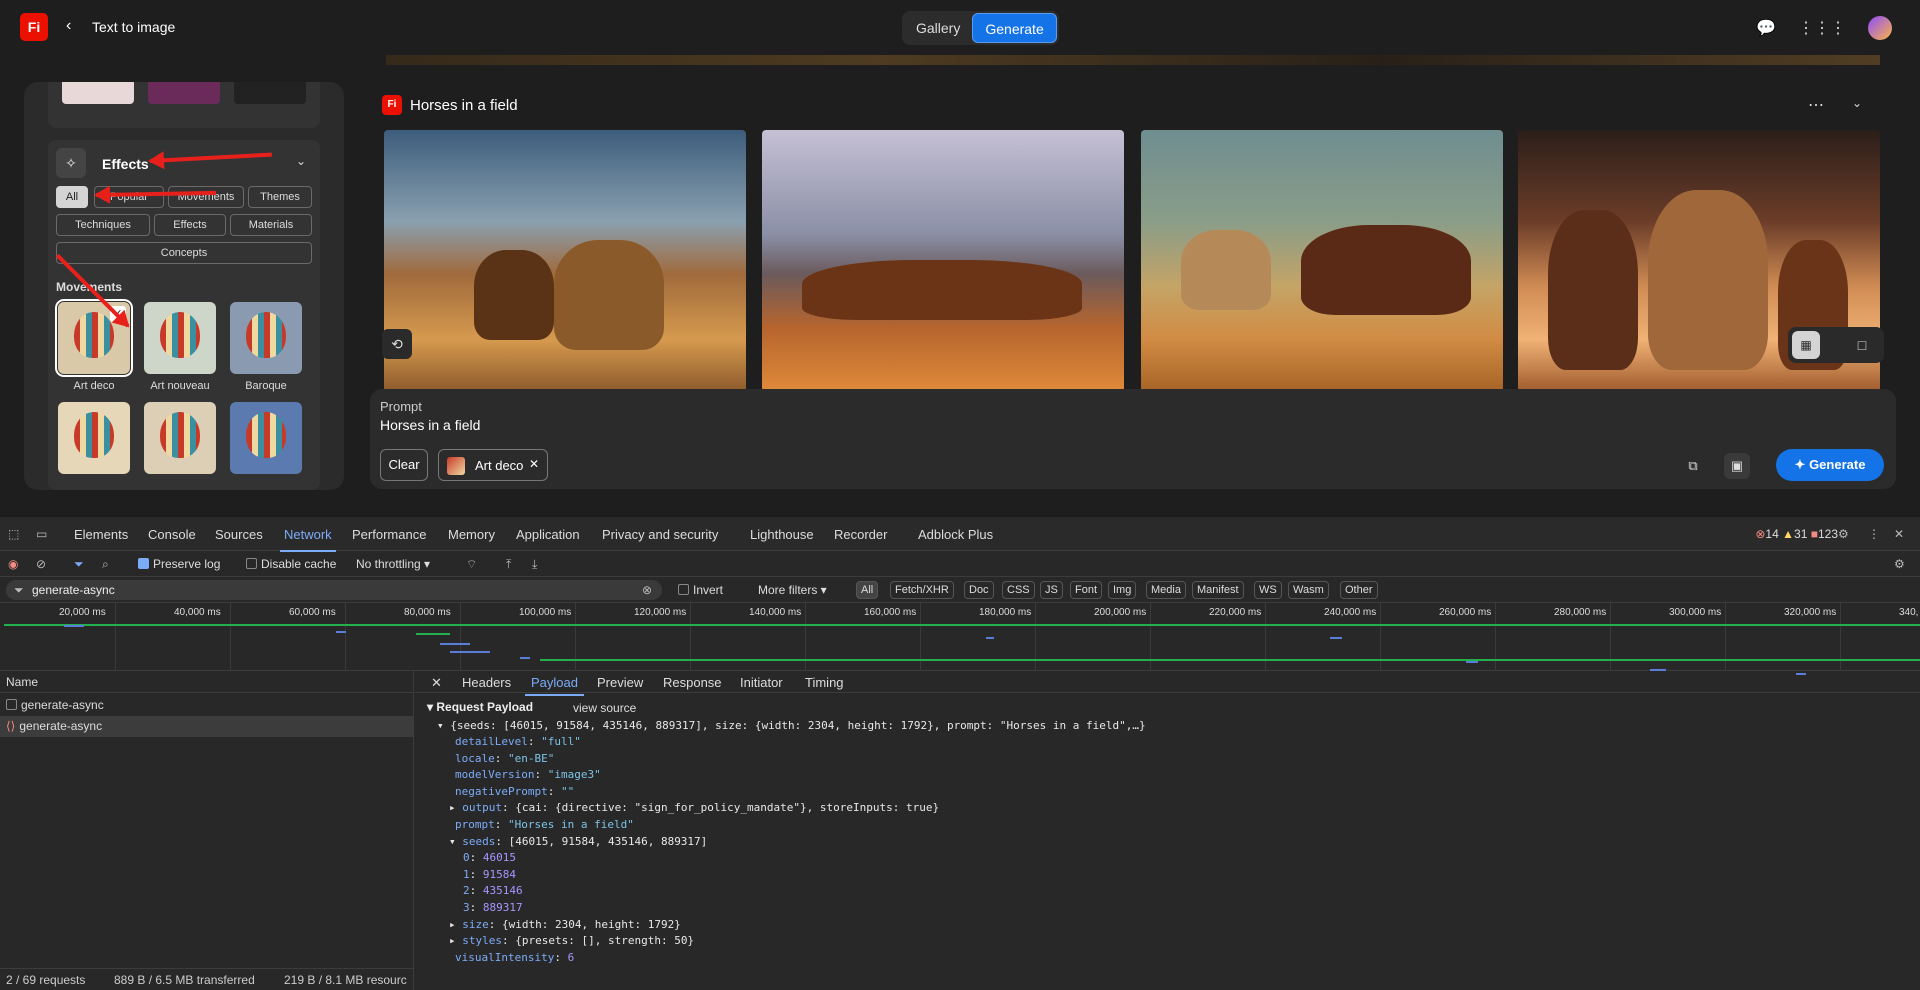  Describe the element at coordinates (105, 564) in the screenshot. I see `search-icon: ⌕` at that location.